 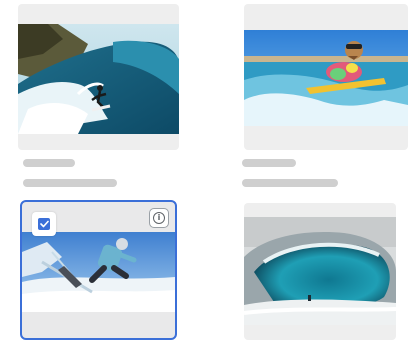 I want to click on checkmark-icon, so click(x=44, y=224).